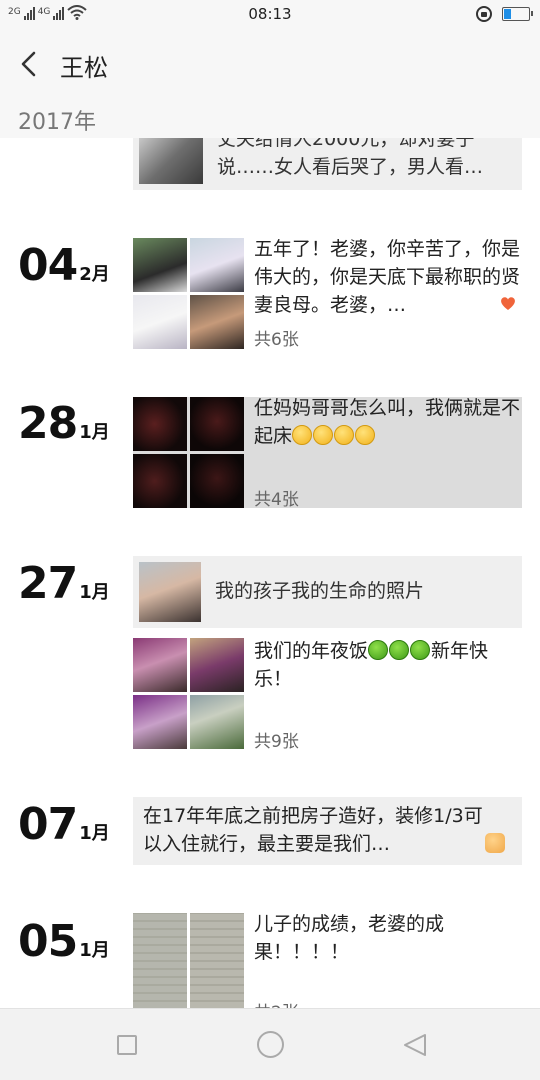 The image size is (540, 1080). I want to click on fist-emoji-icon, so click(495, 843).